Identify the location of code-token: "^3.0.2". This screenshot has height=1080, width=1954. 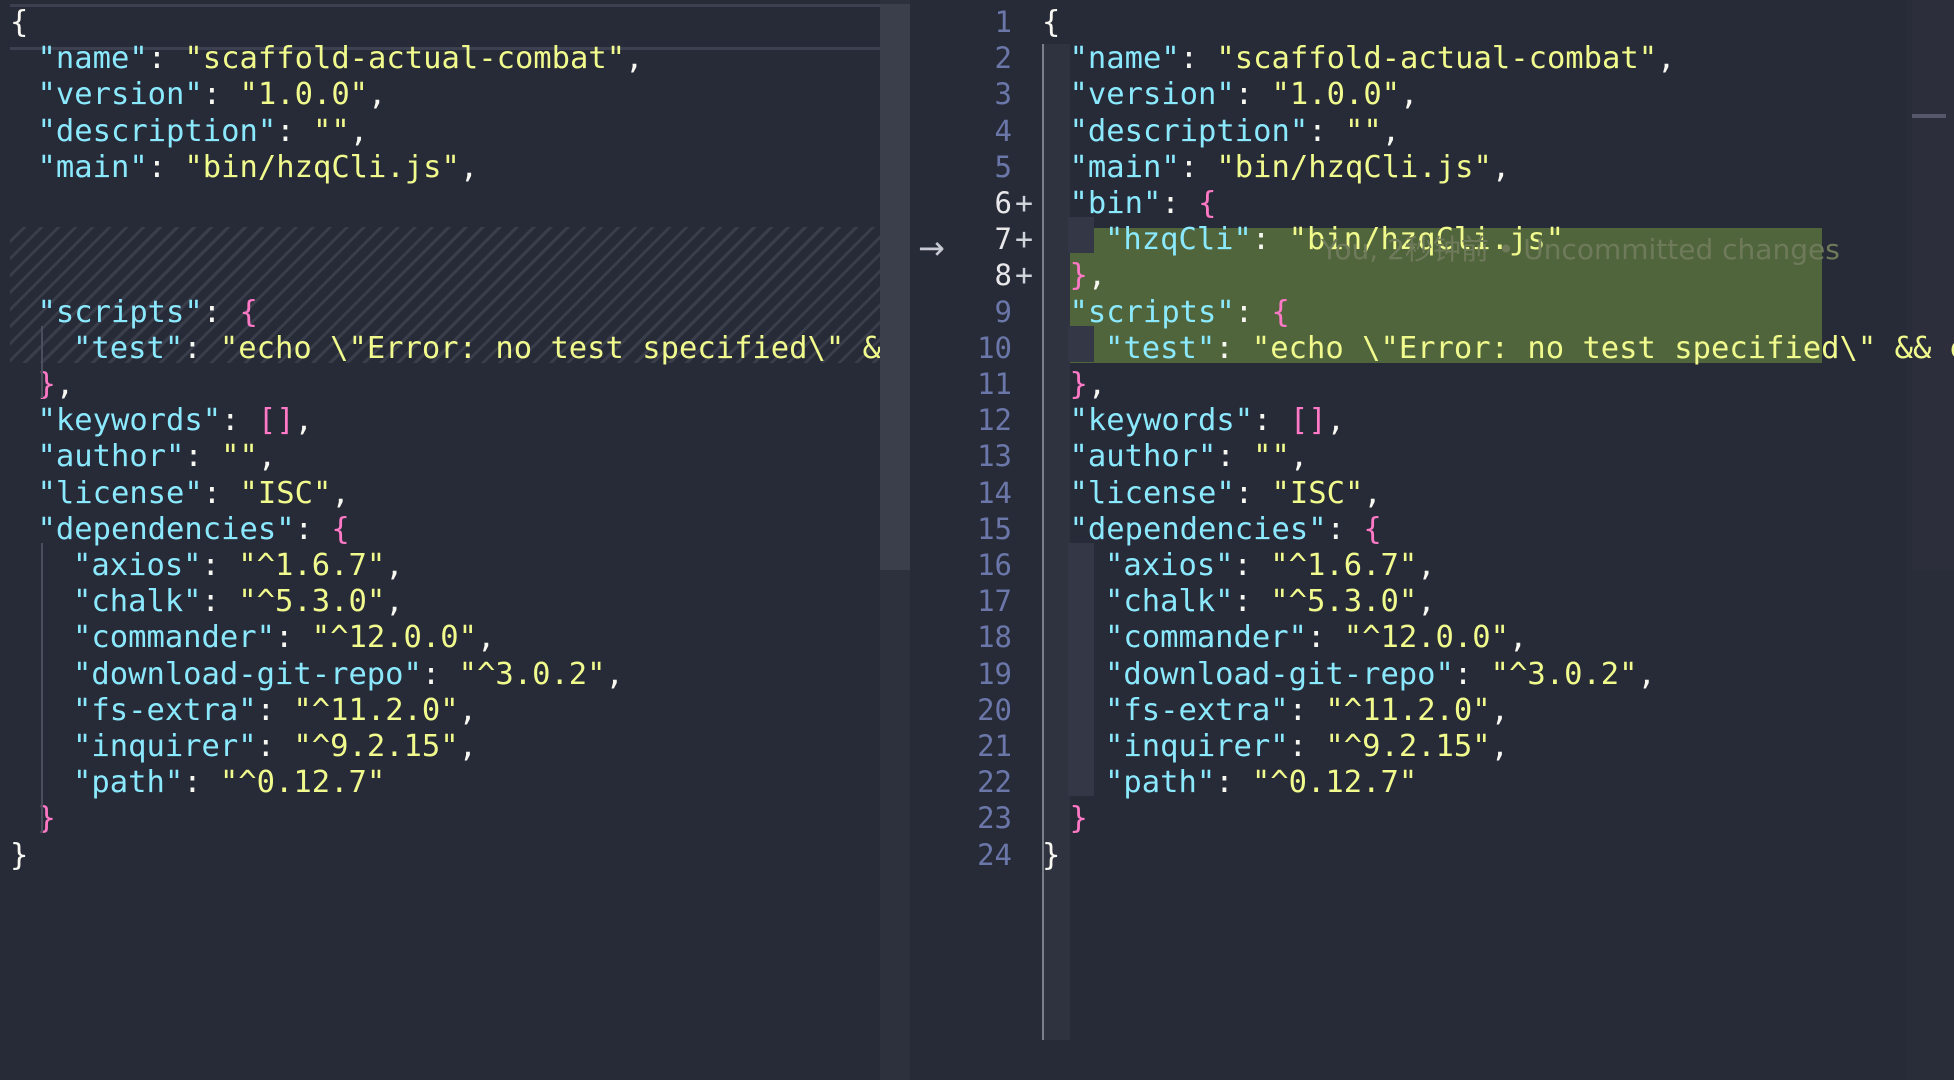
(1564, 674).